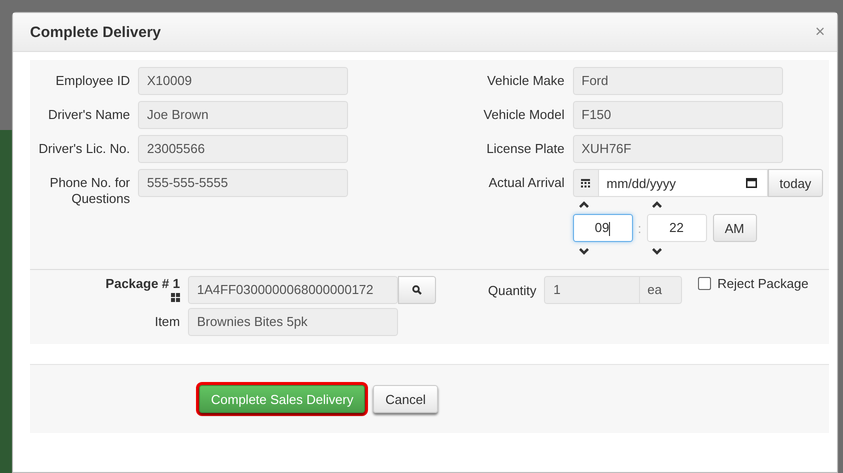  Describe the element at coordinates (705, 283) in the screenshot. I see `checkbox` at that location.